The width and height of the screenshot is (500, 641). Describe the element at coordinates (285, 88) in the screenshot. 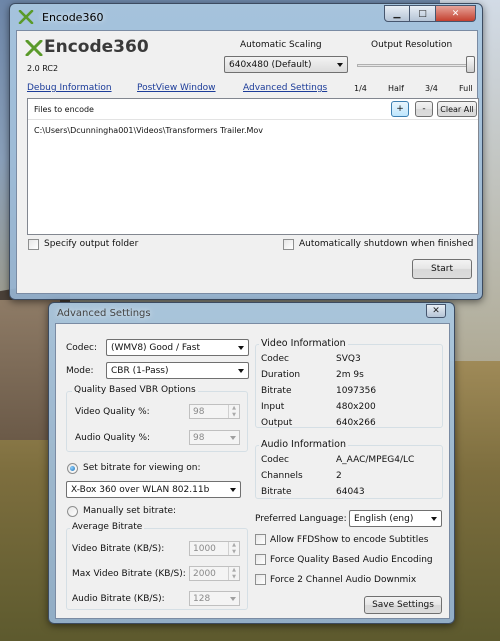

I see `advanced-settings-link: Advanced Settings` at that location.